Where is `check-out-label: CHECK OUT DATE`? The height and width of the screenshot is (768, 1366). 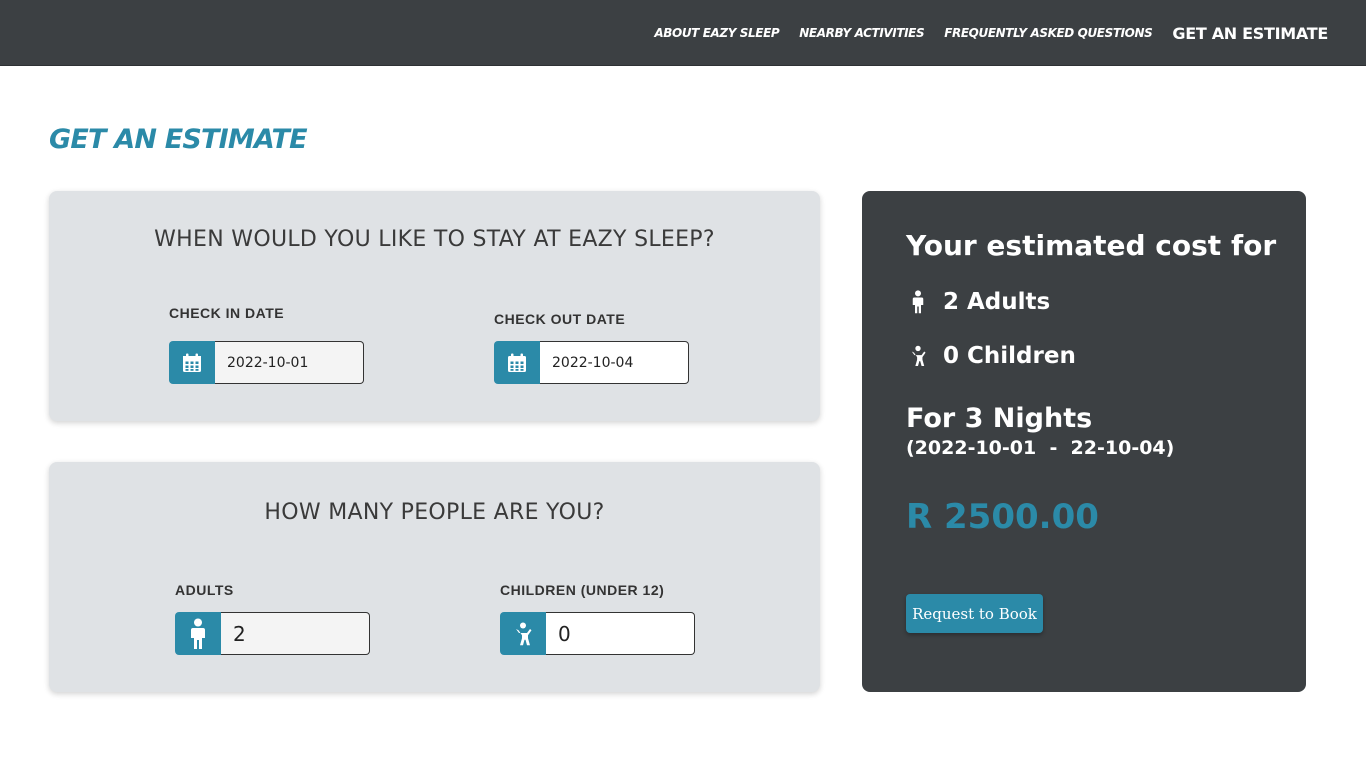 check-out-label: CHECK OUT DATE is located at coordinates (560, 319).